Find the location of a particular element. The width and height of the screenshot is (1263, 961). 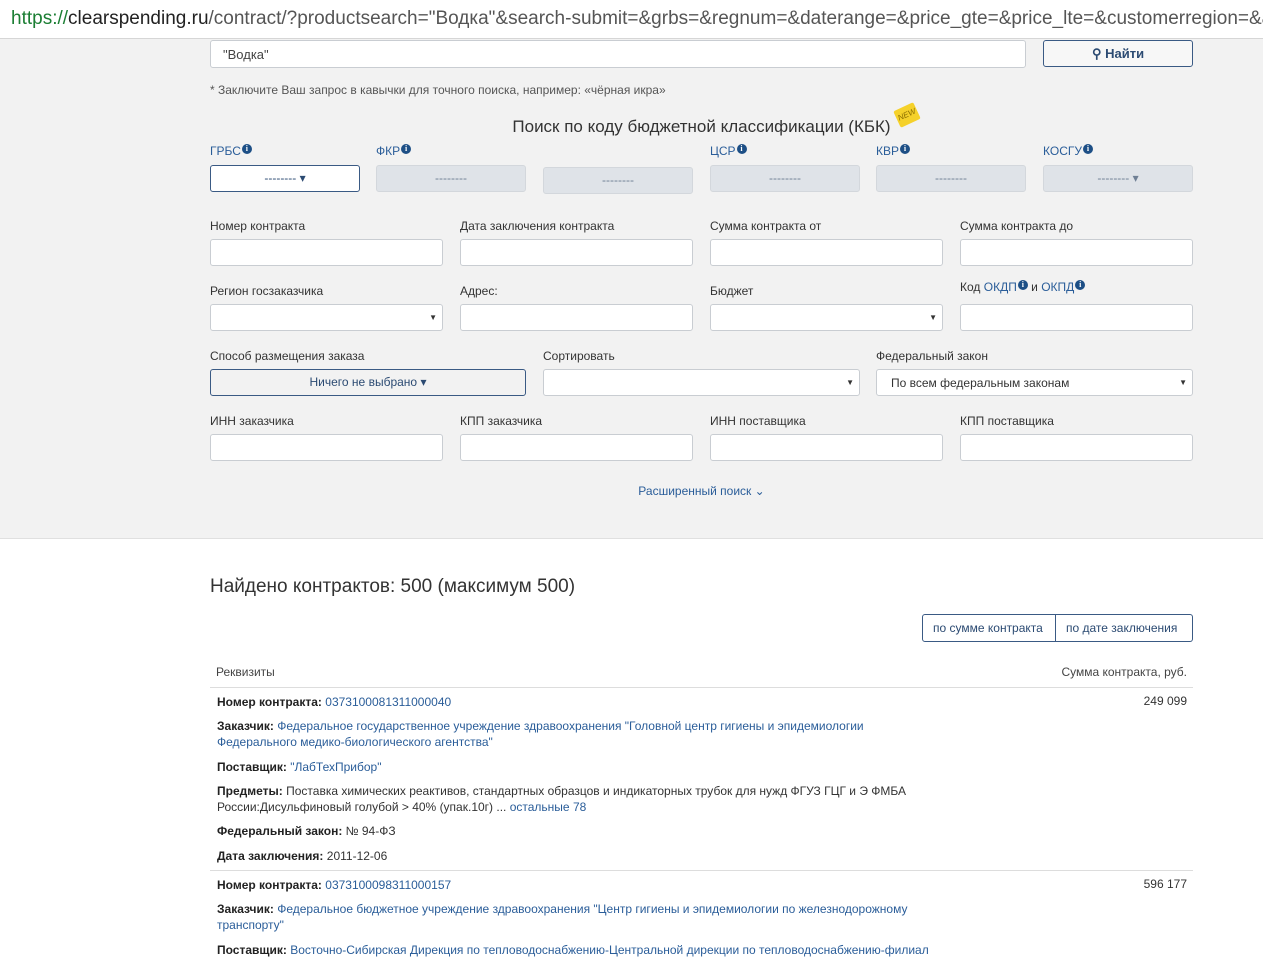

law-select: По всем федеральным законам ▼ is located at coordinates (1034, 382).